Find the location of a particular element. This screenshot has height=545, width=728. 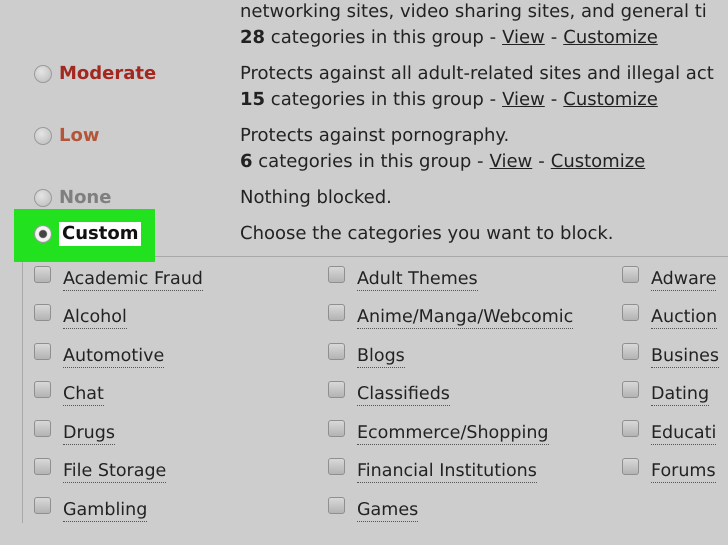

category-label: Alcohol is located at coordinates (95, 317).